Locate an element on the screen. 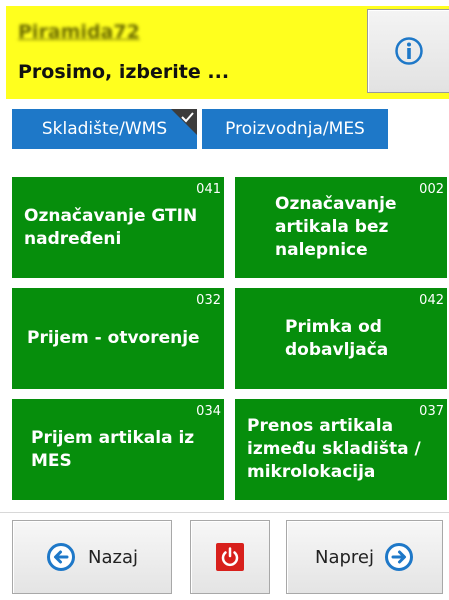 This screenshot has height=600, width=449. tab-skladiste-wms: Skladište/WMS is located at coordinates (104, 129).